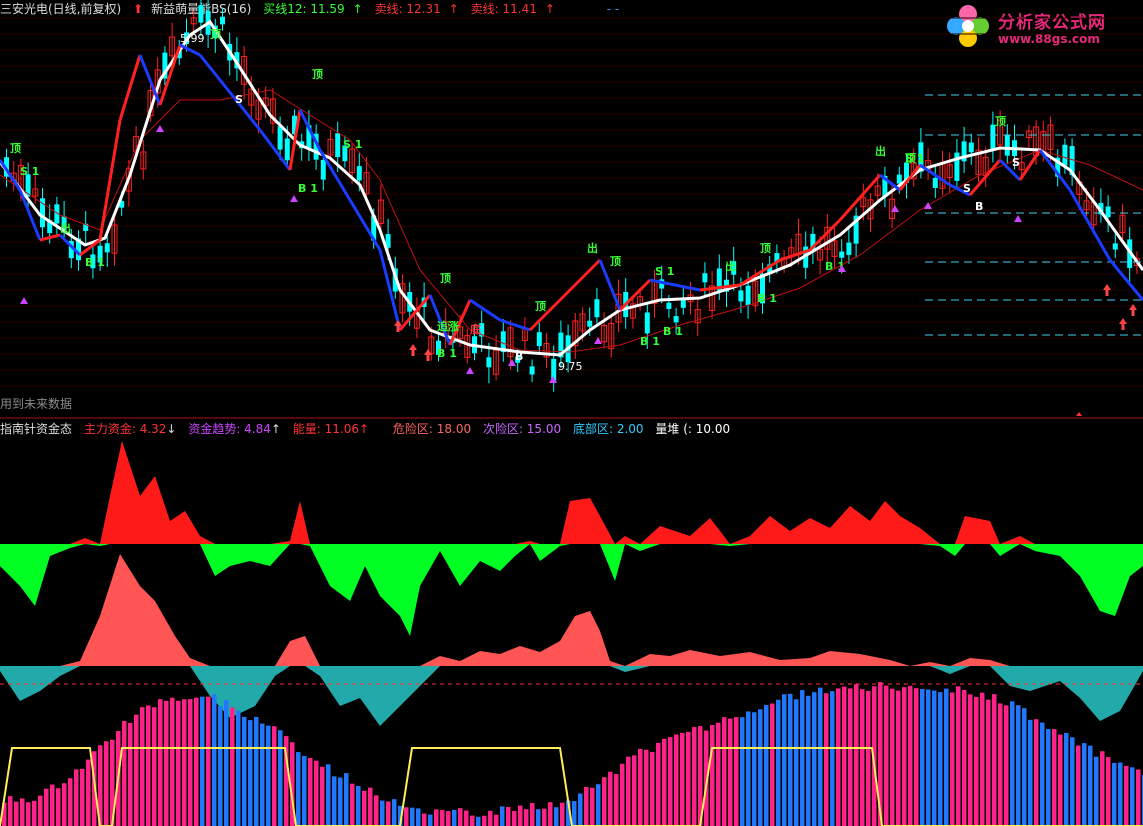  What do you see at coordinates (571, 610) in the screenshot?
I see `fund-trend-positive` at bounding box center [571, 610].